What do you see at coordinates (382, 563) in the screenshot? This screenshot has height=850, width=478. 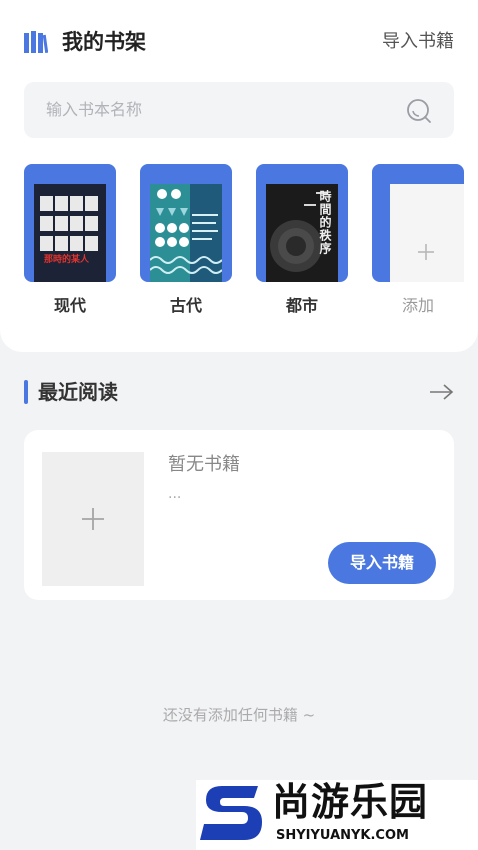 I see `import-books-button: 导入书籍` at bounding box center [382, 563].